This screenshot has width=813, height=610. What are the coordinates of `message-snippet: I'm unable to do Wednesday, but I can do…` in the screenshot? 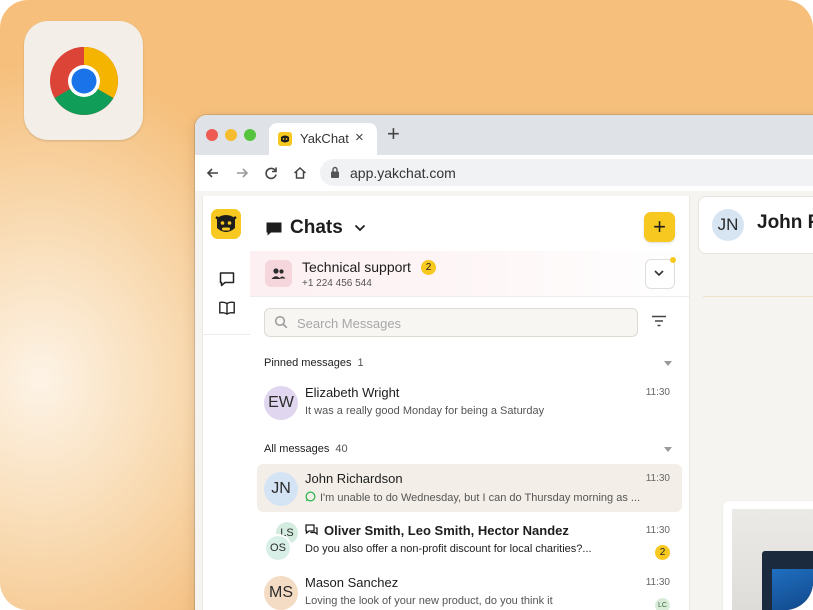 It's located at (480, 498).